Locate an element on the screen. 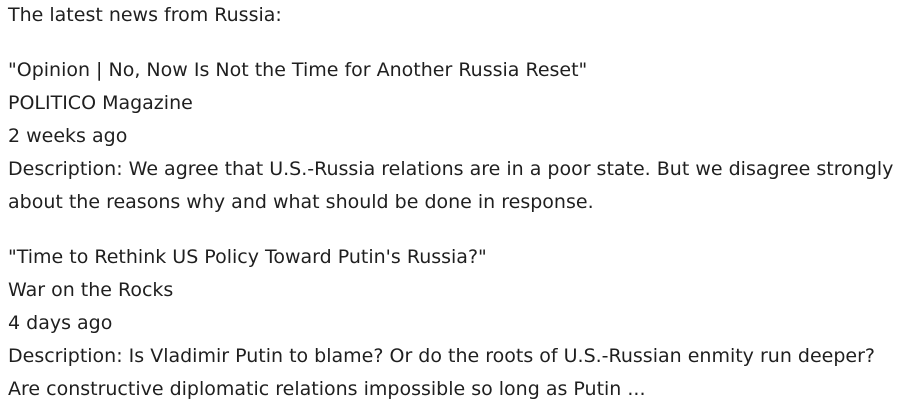 Image resolution: width=904 pixels, height=415 pixels. news-time: 2 weeks ago is located at coordinates (68, 136).